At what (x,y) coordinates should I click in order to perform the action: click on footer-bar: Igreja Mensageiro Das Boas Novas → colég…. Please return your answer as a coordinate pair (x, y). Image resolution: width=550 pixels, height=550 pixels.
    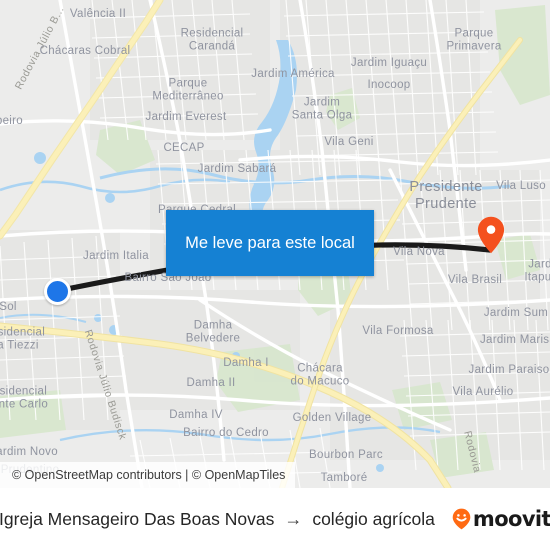
    Looking at the image, I should click on (275, 519).